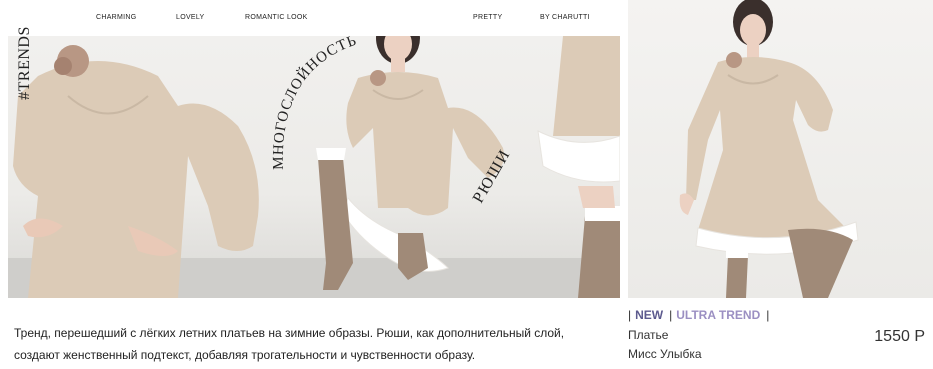 The height and width of the screenshot is (369, 933). What do you see at coordinates (649, 315) in the screenshot?
I see `tag-new: NEW` at bounding box center [649, 315].